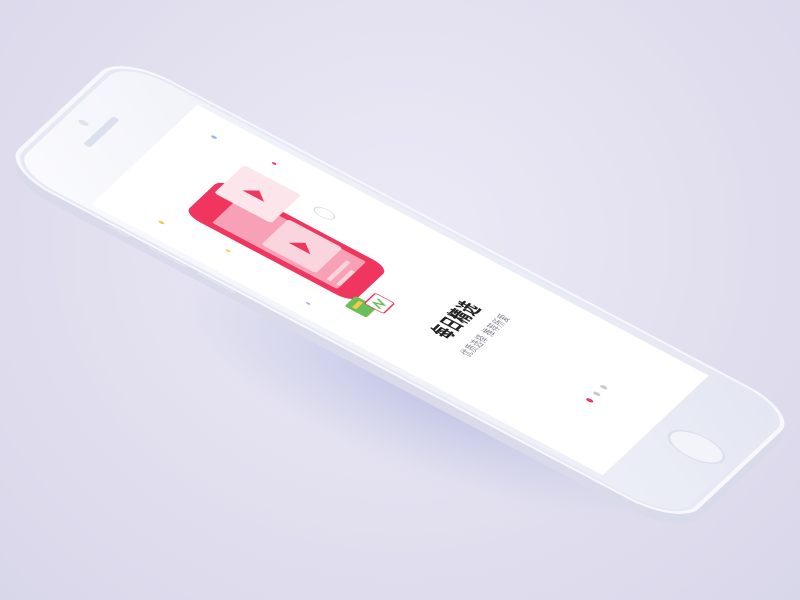 The width and height of the screenshot is (800, 600). What do you see at coordinates (696, 447) in the screenshot?
I see `home-button` at bounding box center [696, 447].